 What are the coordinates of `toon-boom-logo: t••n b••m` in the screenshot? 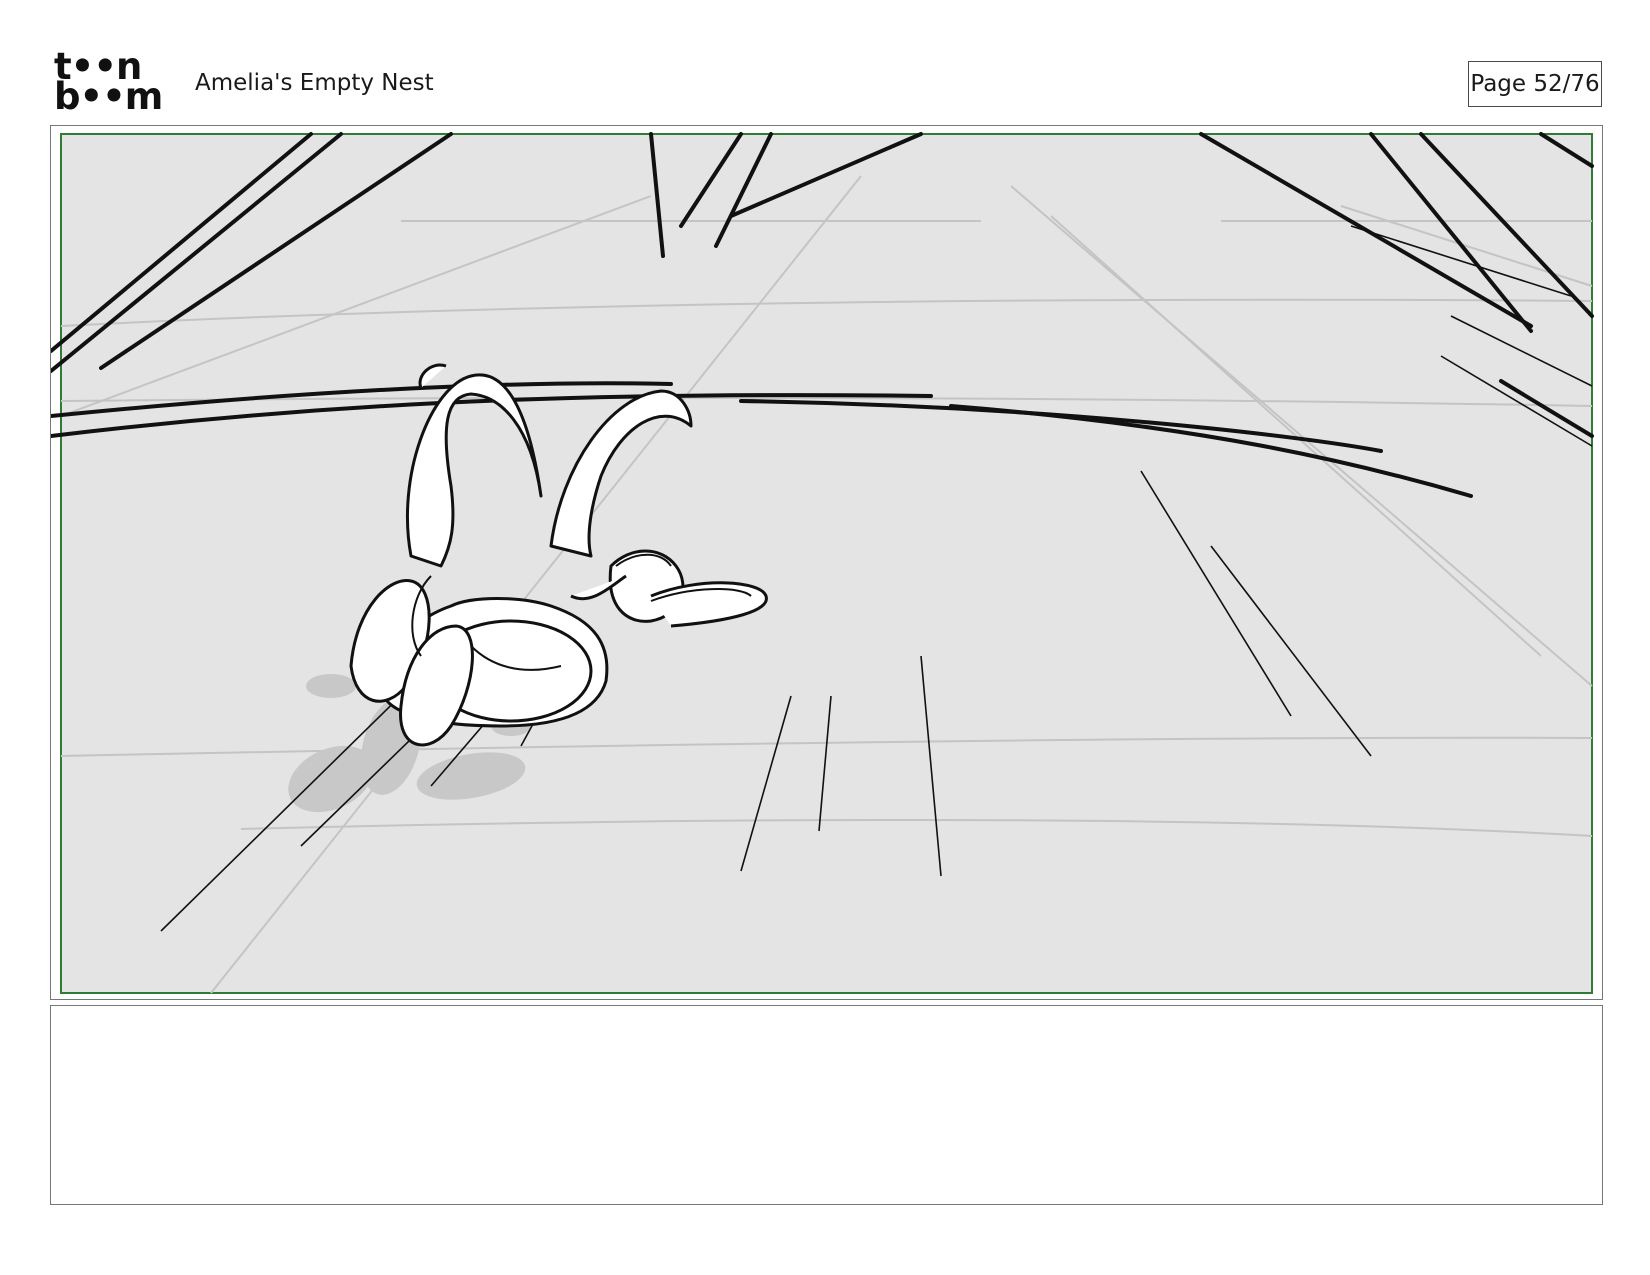 It's located at (113, 83).